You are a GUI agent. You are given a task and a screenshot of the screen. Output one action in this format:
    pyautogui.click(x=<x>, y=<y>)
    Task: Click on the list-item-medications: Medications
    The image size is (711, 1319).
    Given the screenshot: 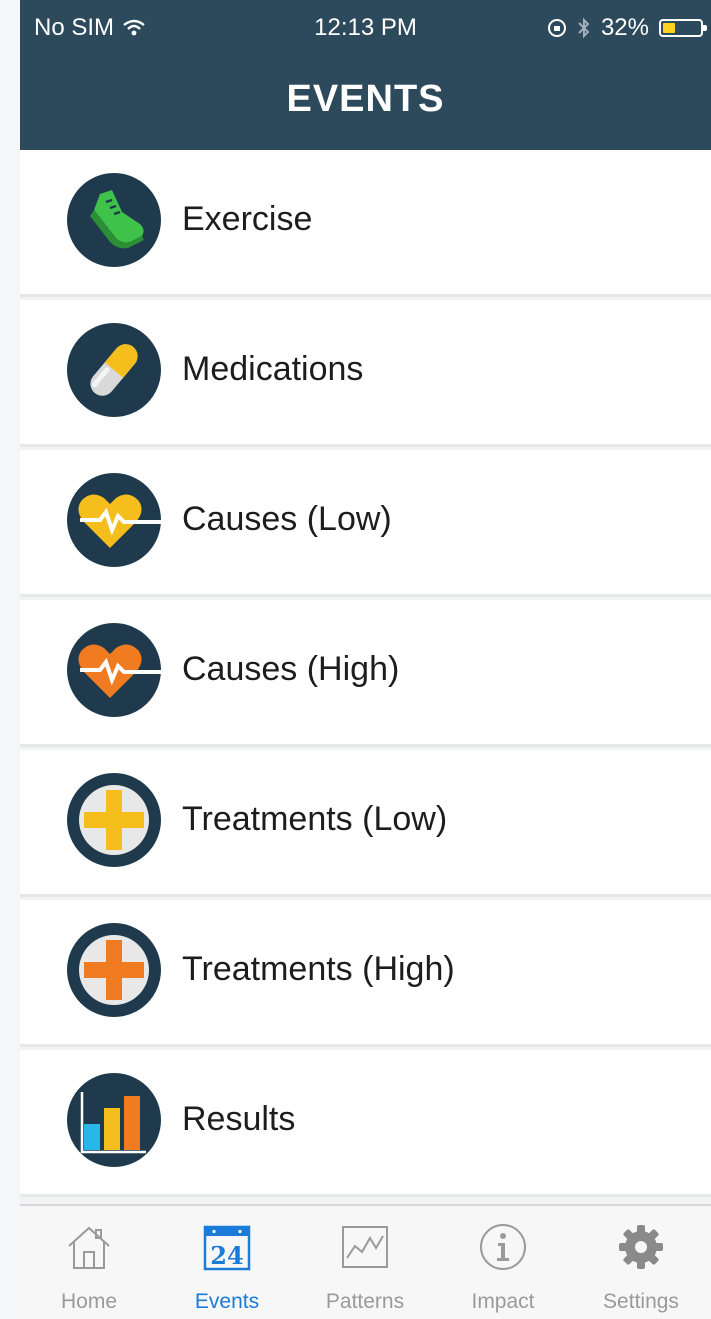 What is the action you would take?
    pyautogui.click(x=365, y=373)
    